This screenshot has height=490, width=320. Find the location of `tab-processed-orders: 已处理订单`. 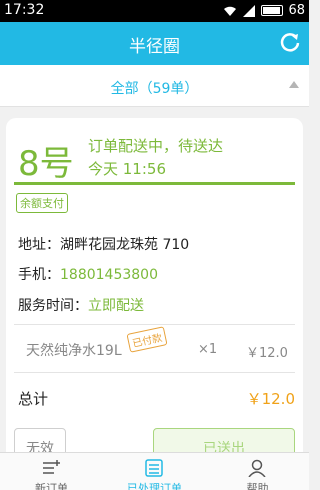

tab-processed-orders: 已处理订单 is located at coordinates (154, 471).